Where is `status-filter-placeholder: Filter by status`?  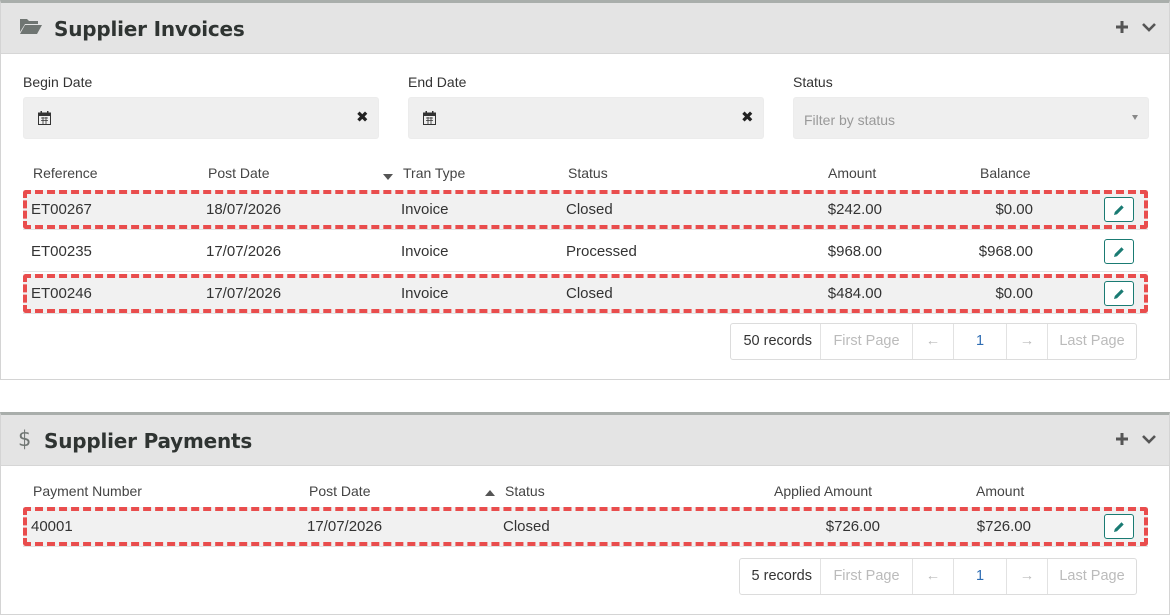
status-filter-placeholder: Filter by status is located at coordinates (850, 120).